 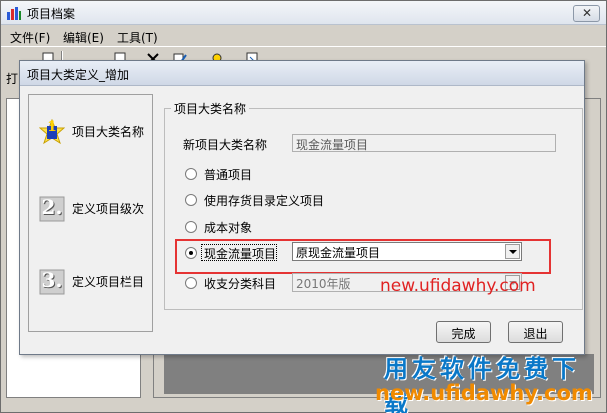 What do you see at coordinates (303, 36) in the screenshot?
I see `menubar: 文件(F) 编辑(E) 工具(T)` at bounding box center [303, 36].